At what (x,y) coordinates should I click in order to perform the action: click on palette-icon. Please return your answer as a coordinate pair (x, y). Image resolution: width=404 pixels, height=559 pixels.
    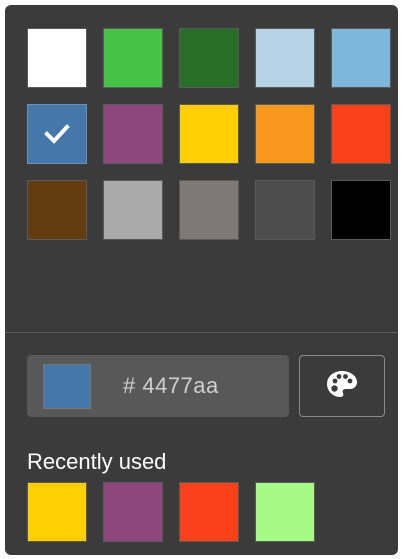
    Looking at the image, I should click on (342, 386).